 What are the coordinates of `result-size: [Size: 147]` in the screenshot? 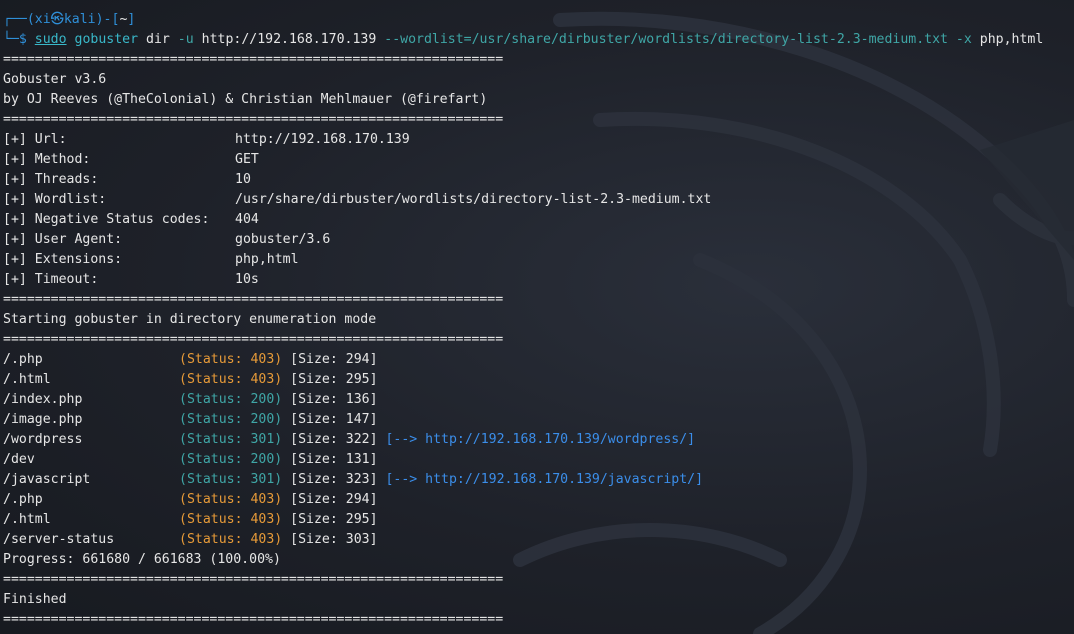 It's located at (334, 419).